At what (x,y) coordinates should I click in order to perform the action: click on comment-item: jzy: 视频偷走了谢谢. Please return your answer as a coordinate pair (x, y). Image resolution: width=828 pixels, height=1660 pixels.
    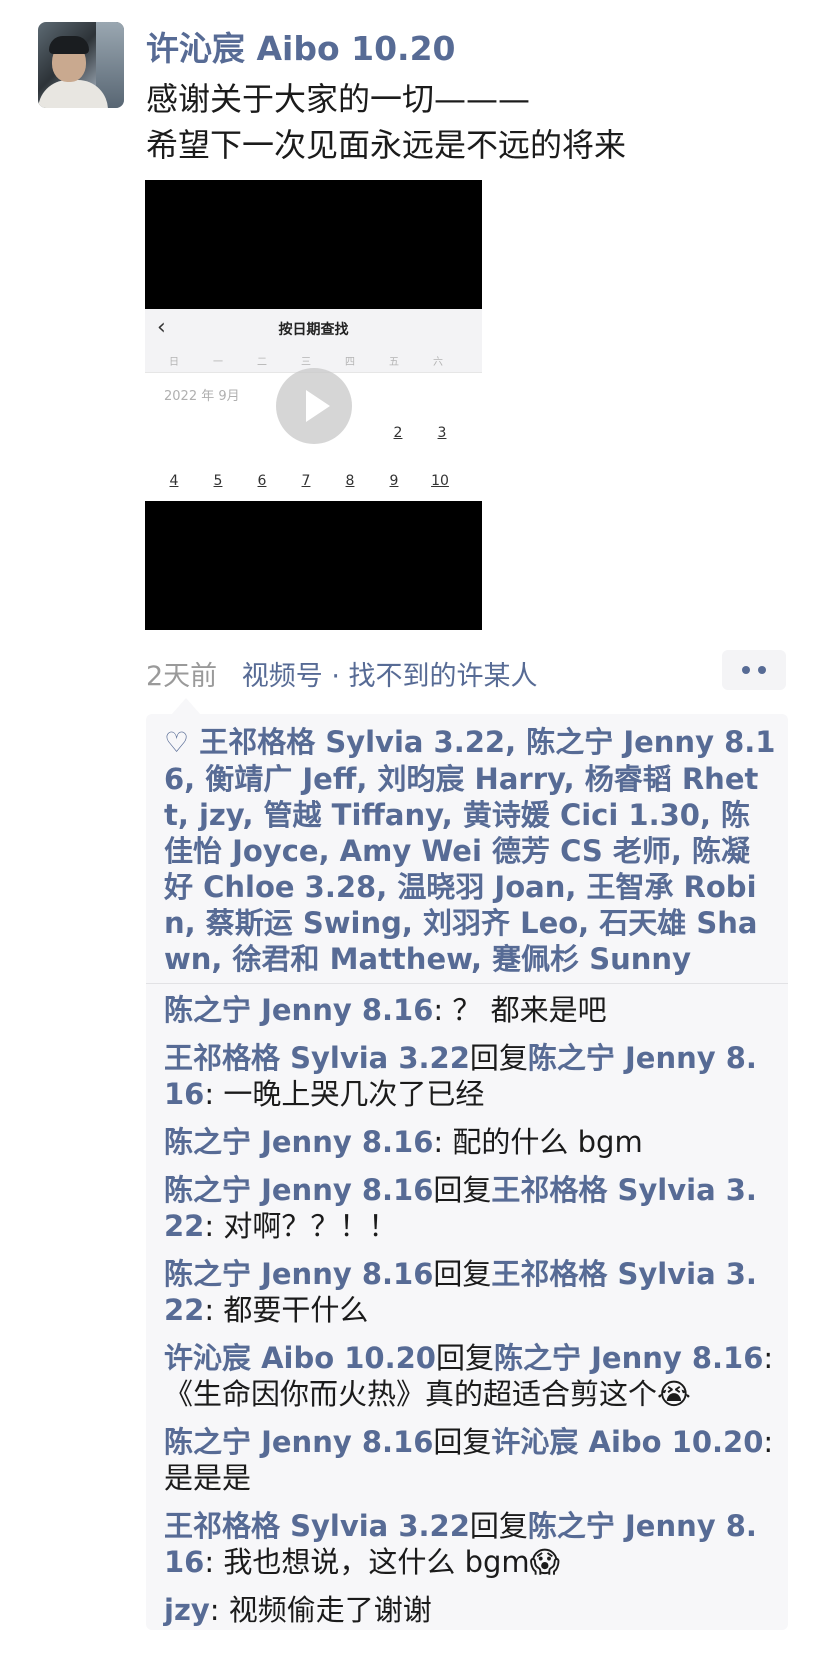
    Looking at the image, I should click on (470, 1610).